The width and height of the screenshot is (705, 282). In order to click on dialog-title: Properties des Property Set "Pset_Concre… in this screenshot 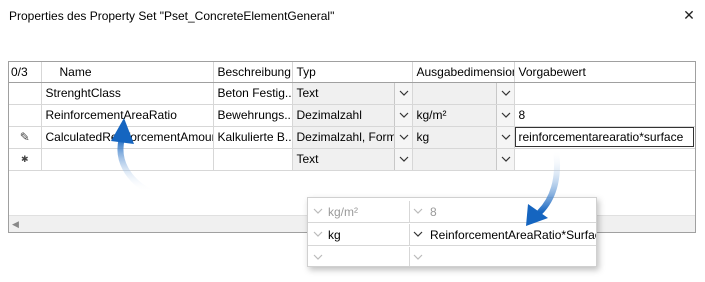, I will do `click(172, 16)`.